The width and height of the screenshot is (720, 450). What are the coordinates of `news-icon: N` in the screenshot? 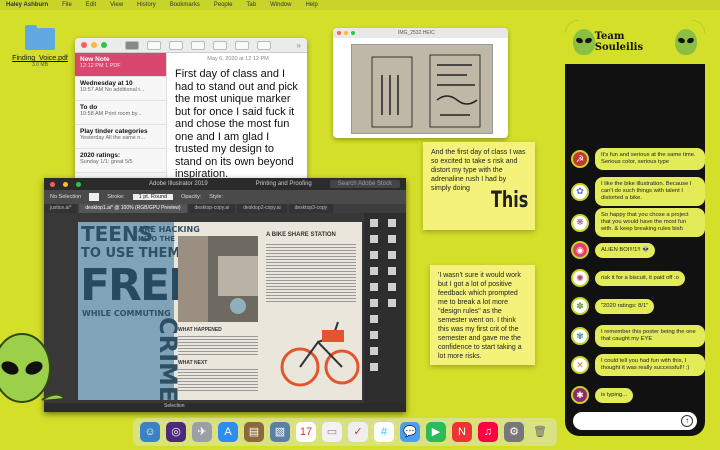 It's located at (462, 432).